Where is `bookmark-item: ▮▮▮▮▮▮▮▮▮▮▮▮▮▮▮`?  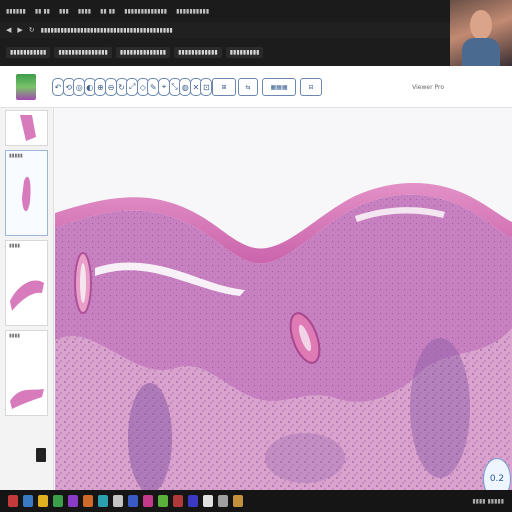
bookmark-item: ▮▮▮▮▮▮▮▮▮▮▮▮▮▮▮ is located at coordinates (83, 52).